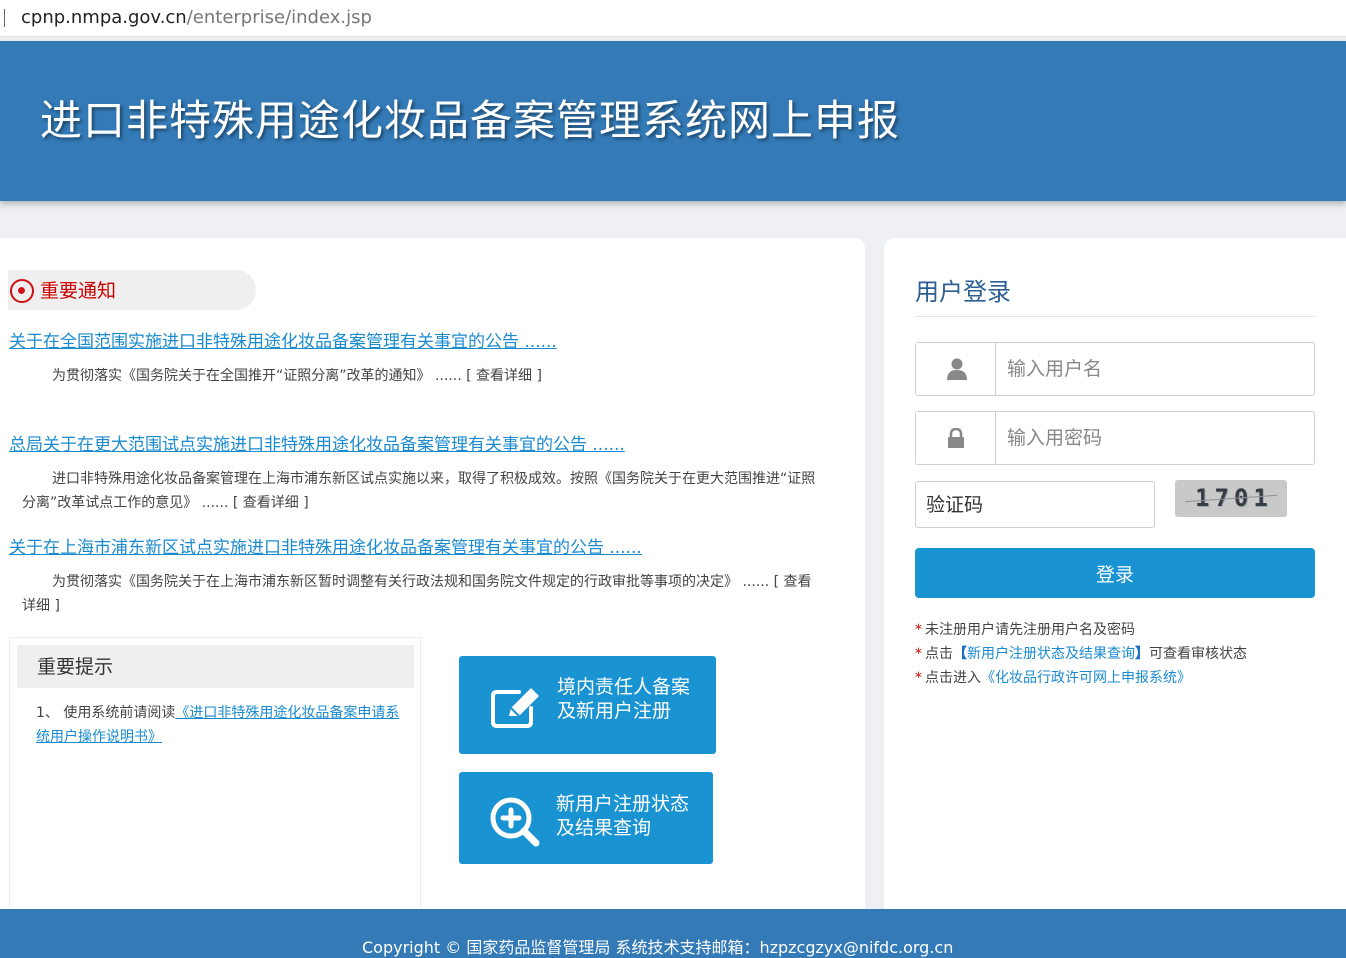  I want to click on bracket-open: 【, so click(960, 654).